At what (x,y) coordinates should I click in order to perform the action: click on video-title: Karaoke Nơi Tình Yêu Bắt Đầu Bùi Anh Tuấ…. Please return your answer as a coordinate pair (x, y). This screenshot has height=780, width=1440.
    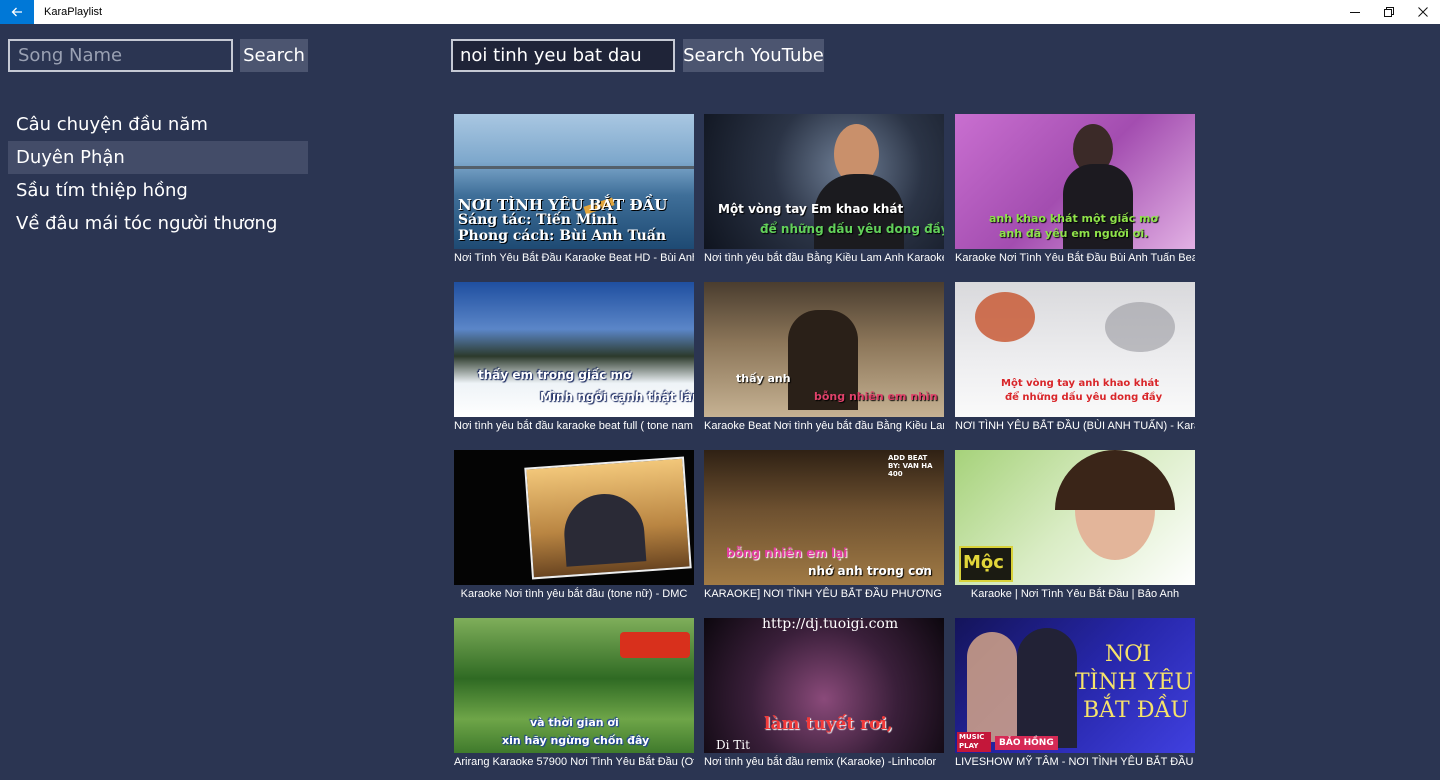
    Looking at the image, I should click on (1075, 258).